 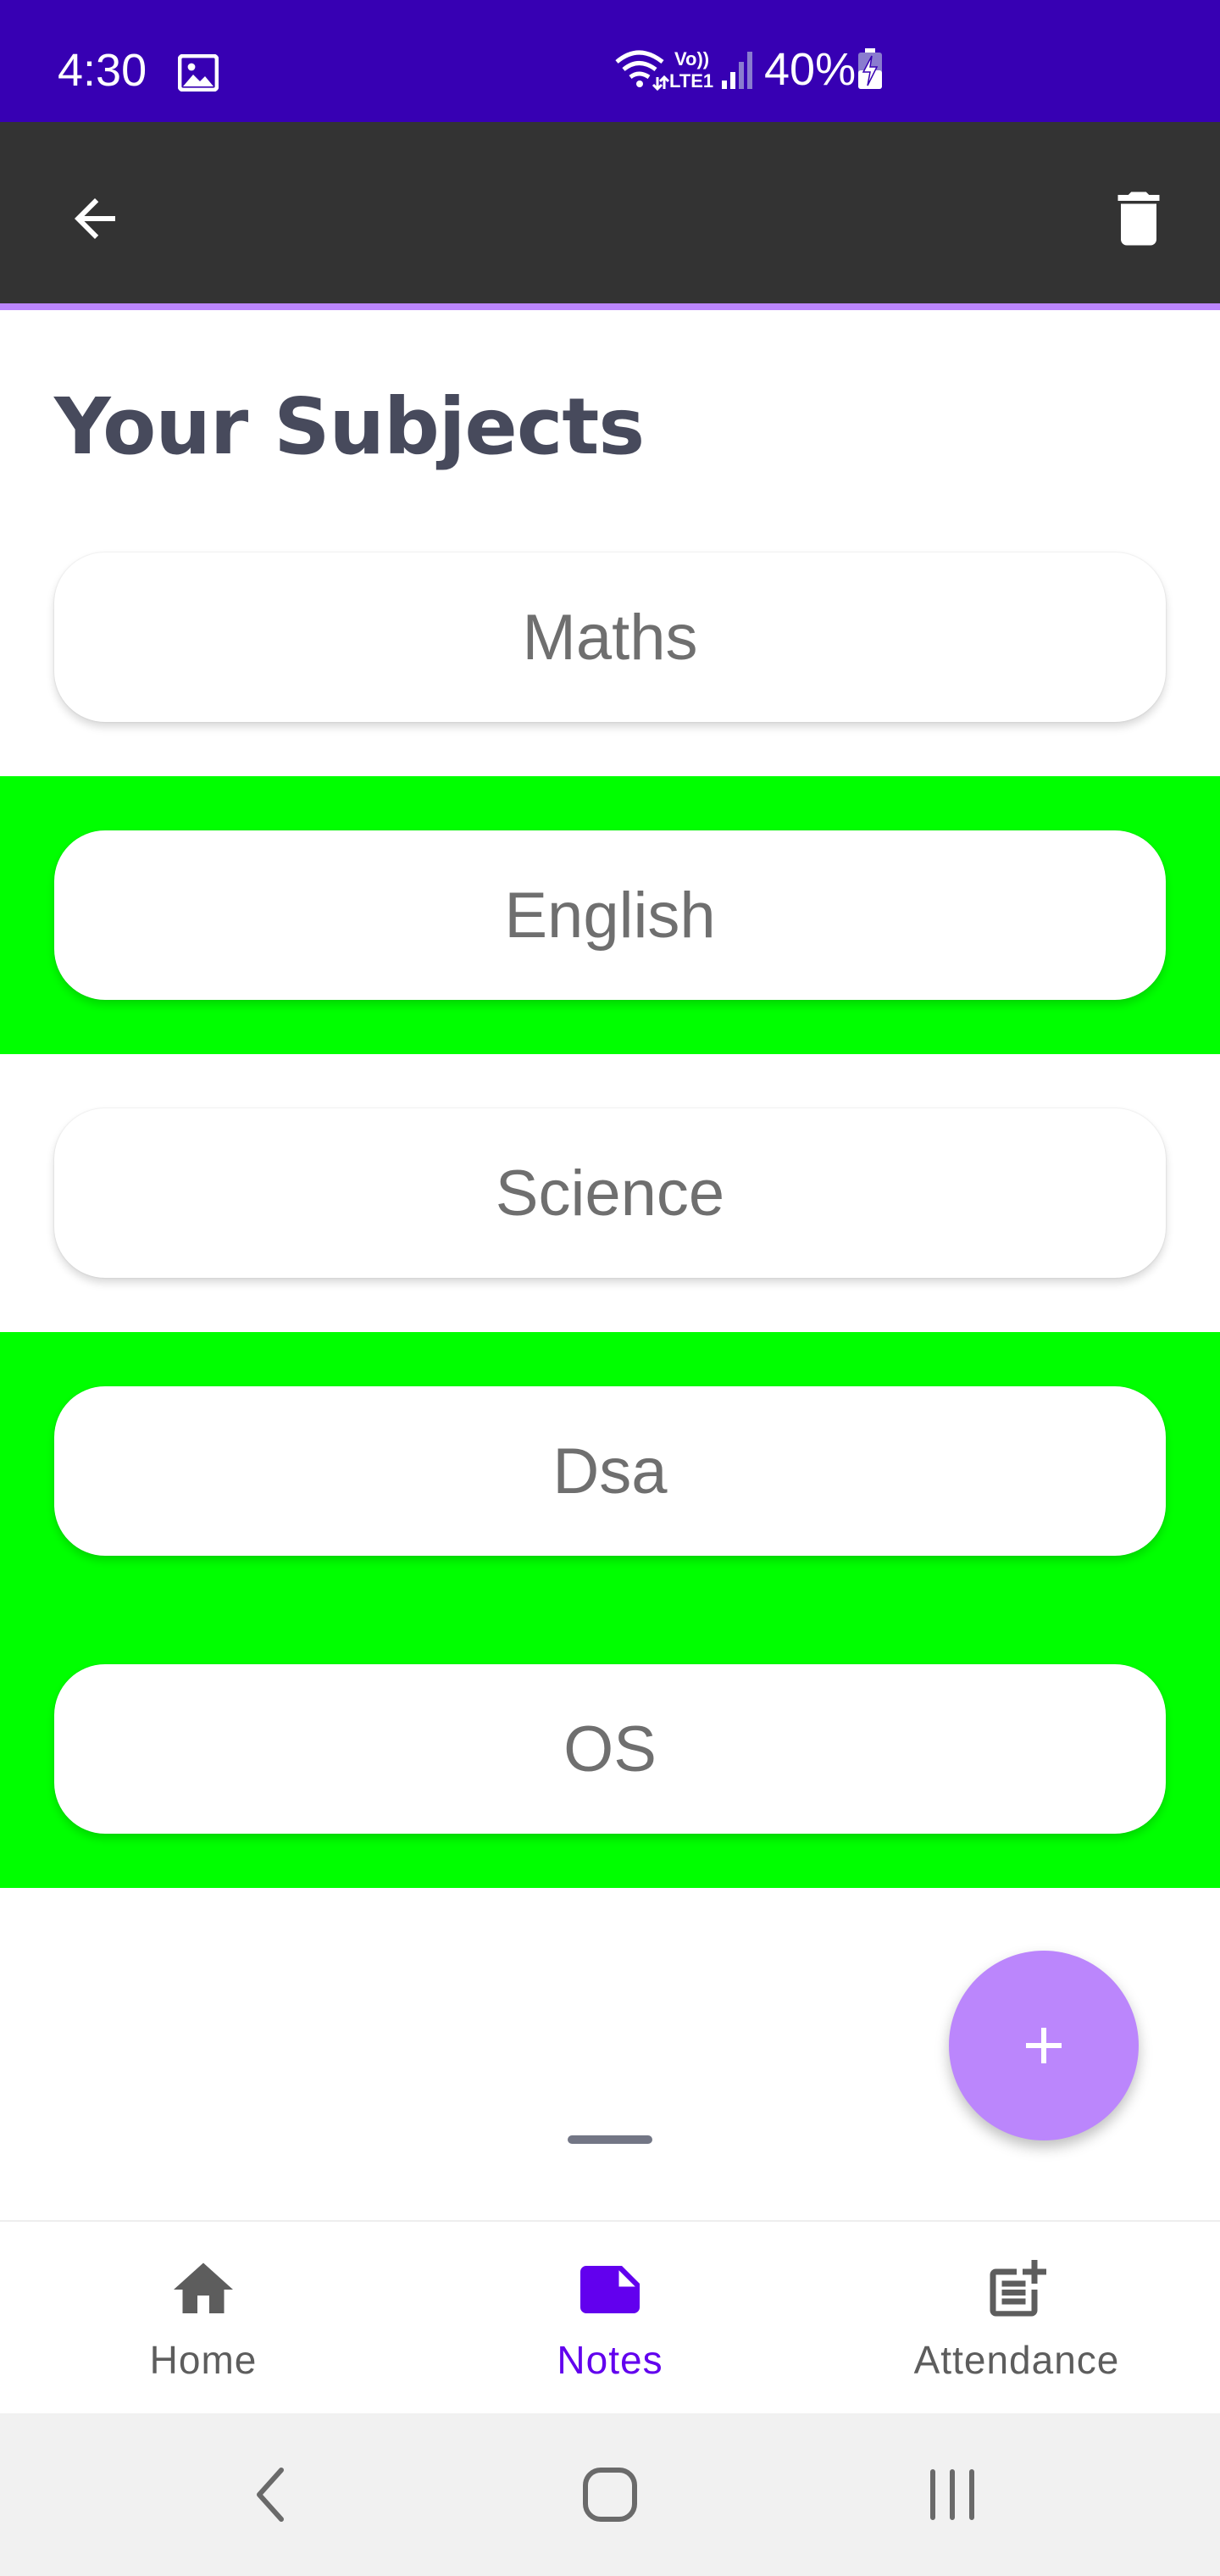 I want to click on app-bar, so click(x=610, y=213).